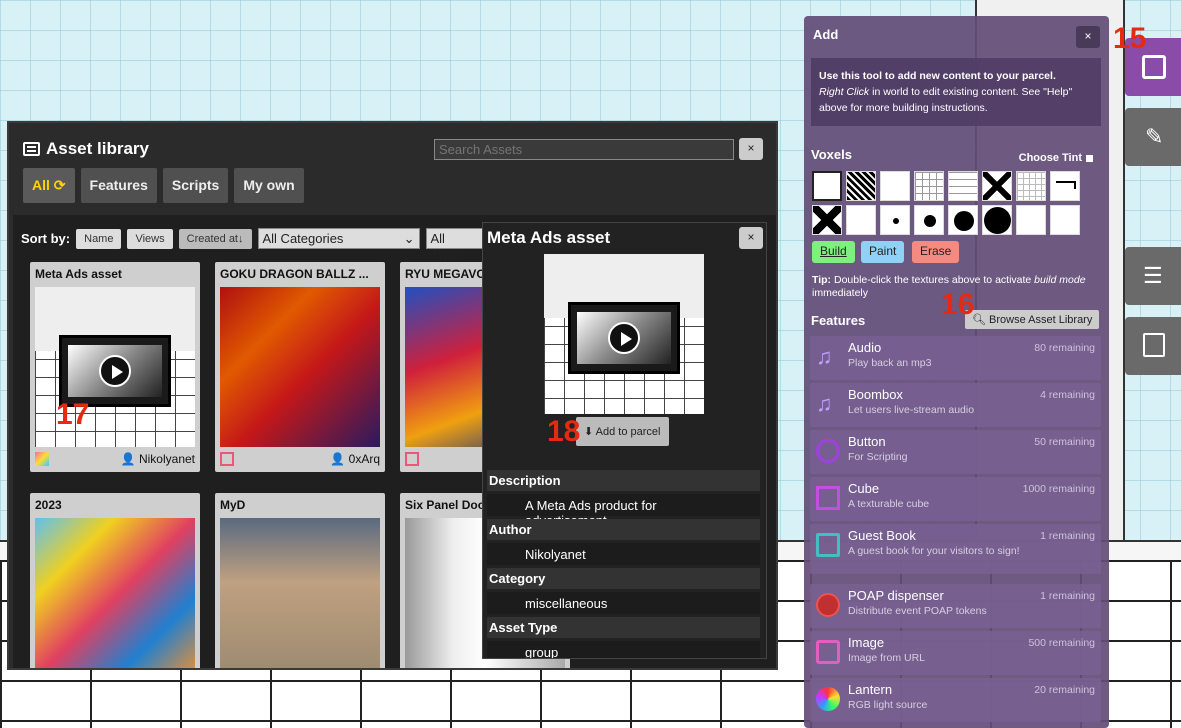 The width and height of the screenshot is (1181, 728). What do you see at coordinates (195, 185) in the screenshot?
I see `tab-scripts: Scripts` at bounding box center [195, 185].